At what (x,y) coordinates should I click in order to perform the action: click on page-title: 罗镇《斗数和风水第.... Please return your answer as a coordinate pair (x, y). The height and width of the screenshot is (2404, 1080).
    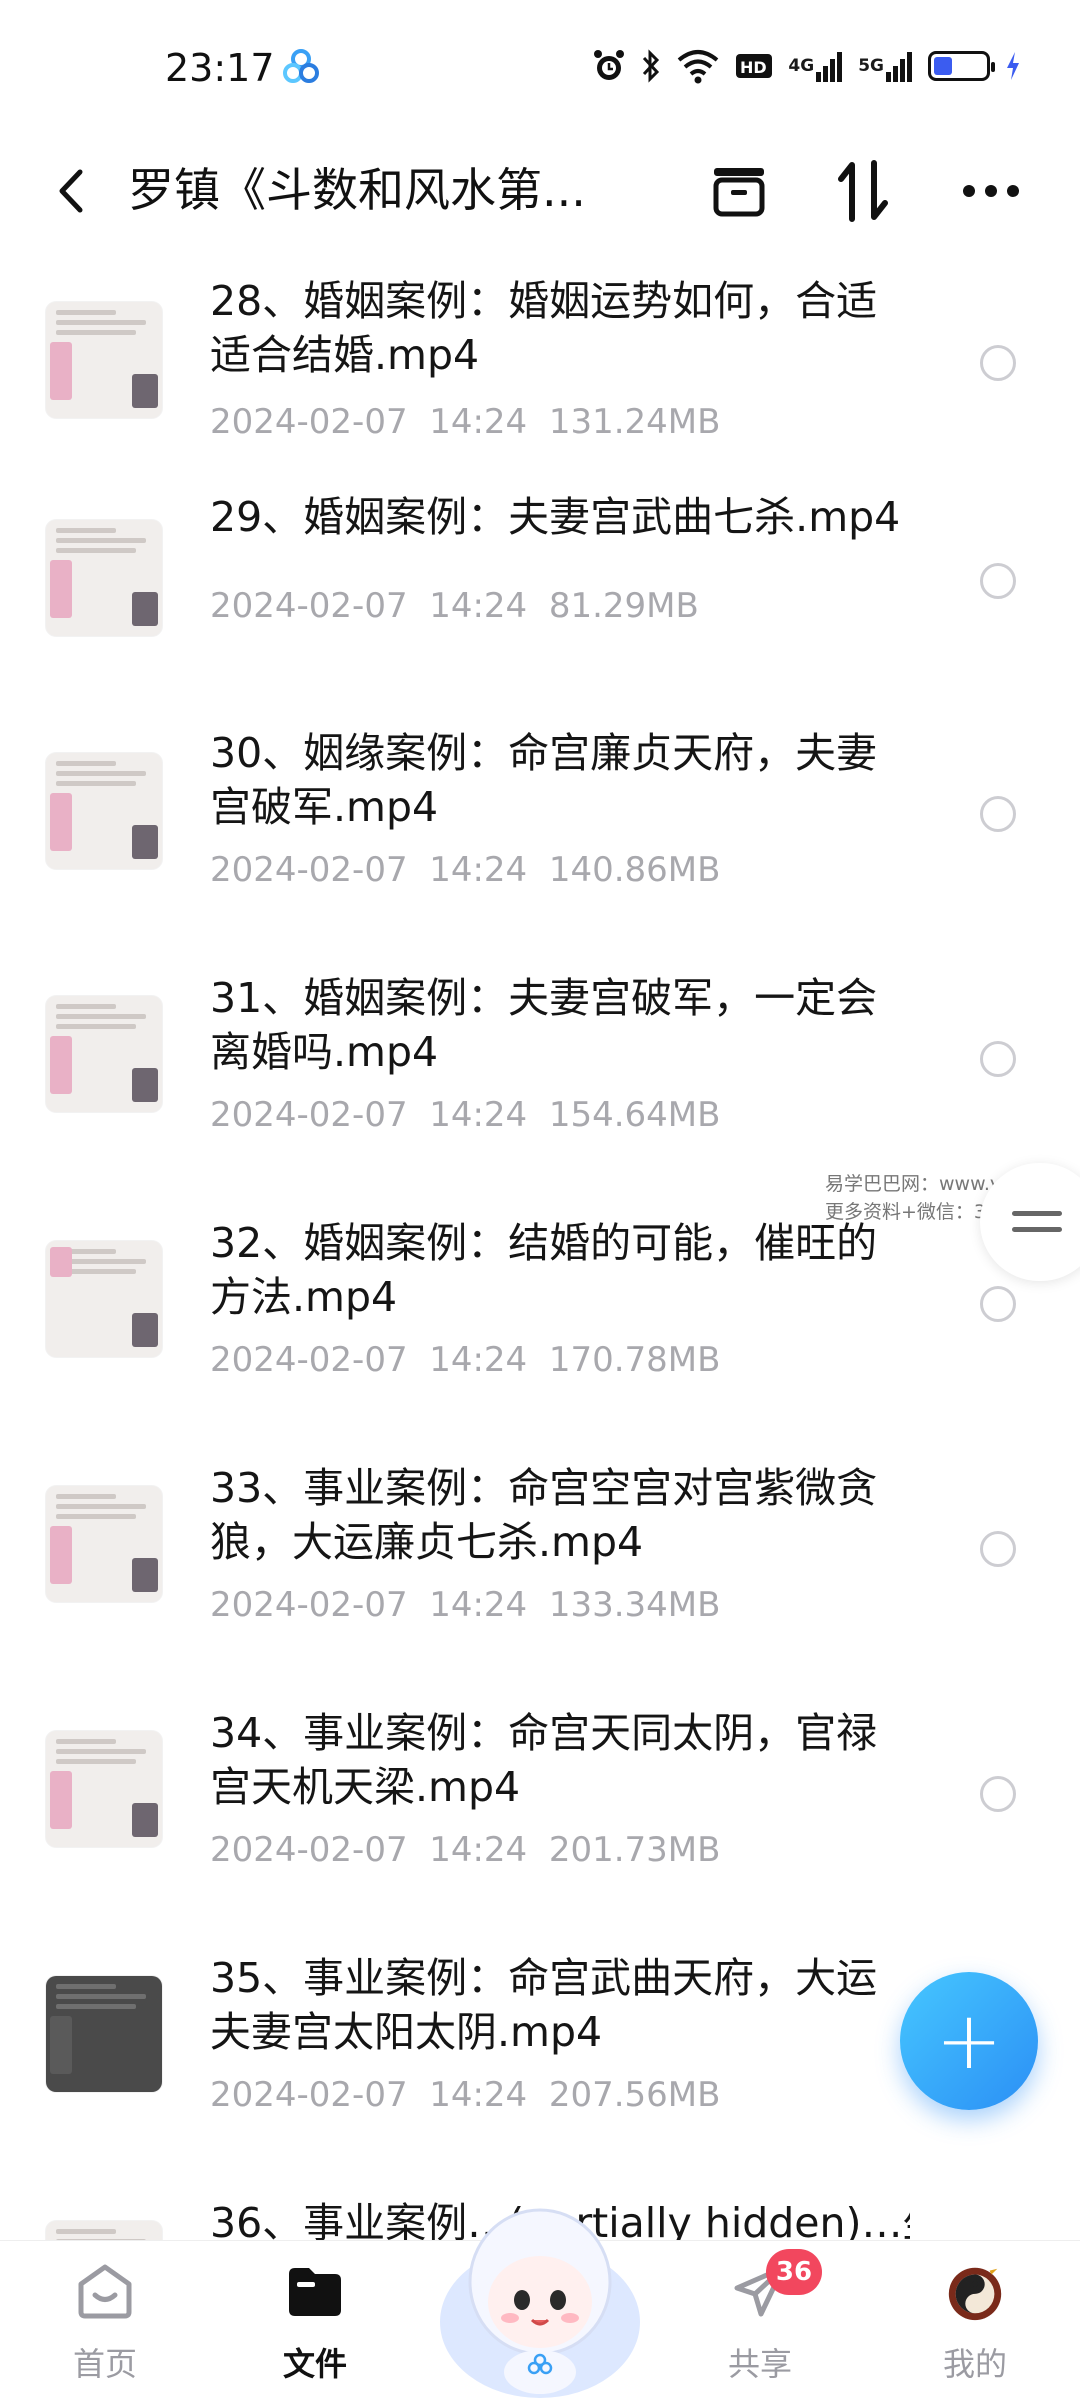
    Looking at the image, I should click on (357, 190).